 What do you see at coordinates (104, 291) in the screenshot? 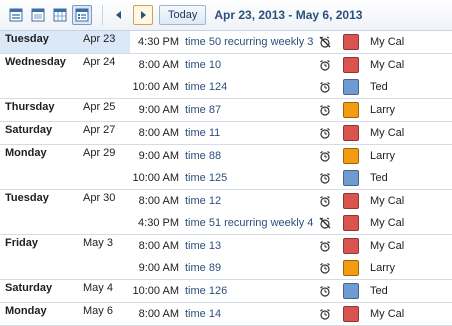
I see `day-date: May 4` at bounding box center [104, 291].